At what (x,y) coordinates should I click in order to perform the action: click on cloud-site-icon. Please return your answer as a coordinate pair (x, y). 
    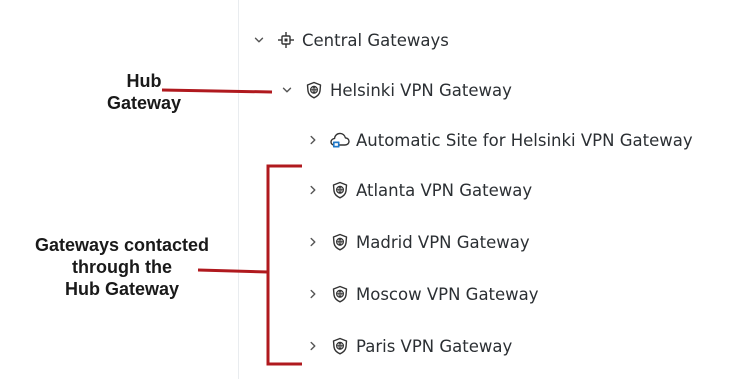
    Looking at the image, I should click on (340, 140).